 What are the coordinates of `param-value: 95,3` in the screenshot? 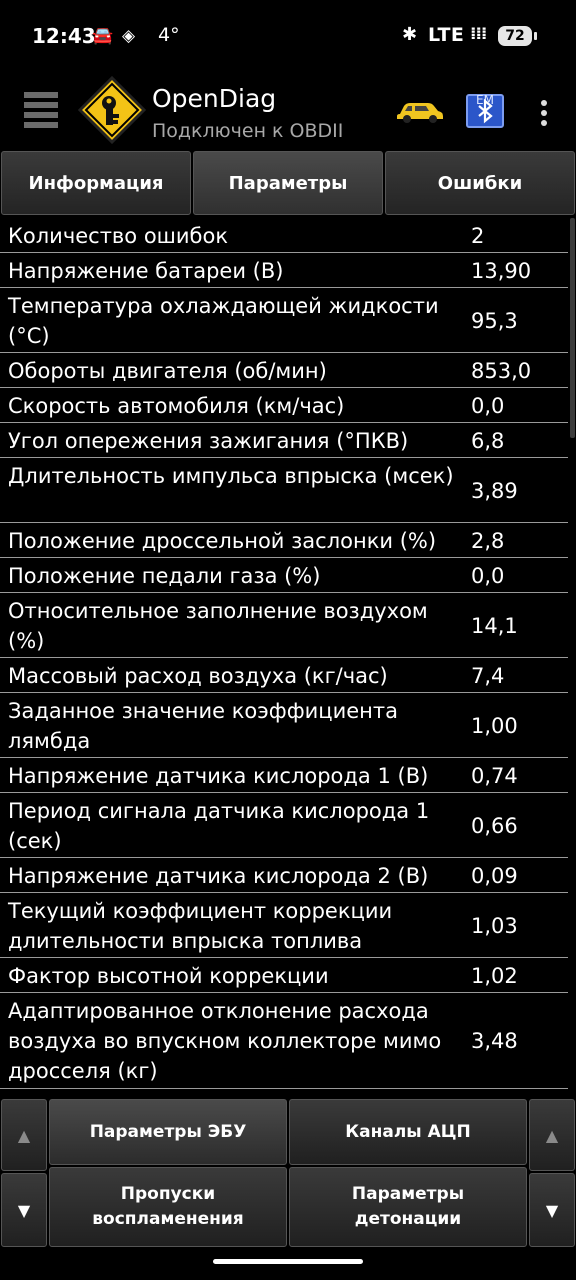 It's located at (494, 321).